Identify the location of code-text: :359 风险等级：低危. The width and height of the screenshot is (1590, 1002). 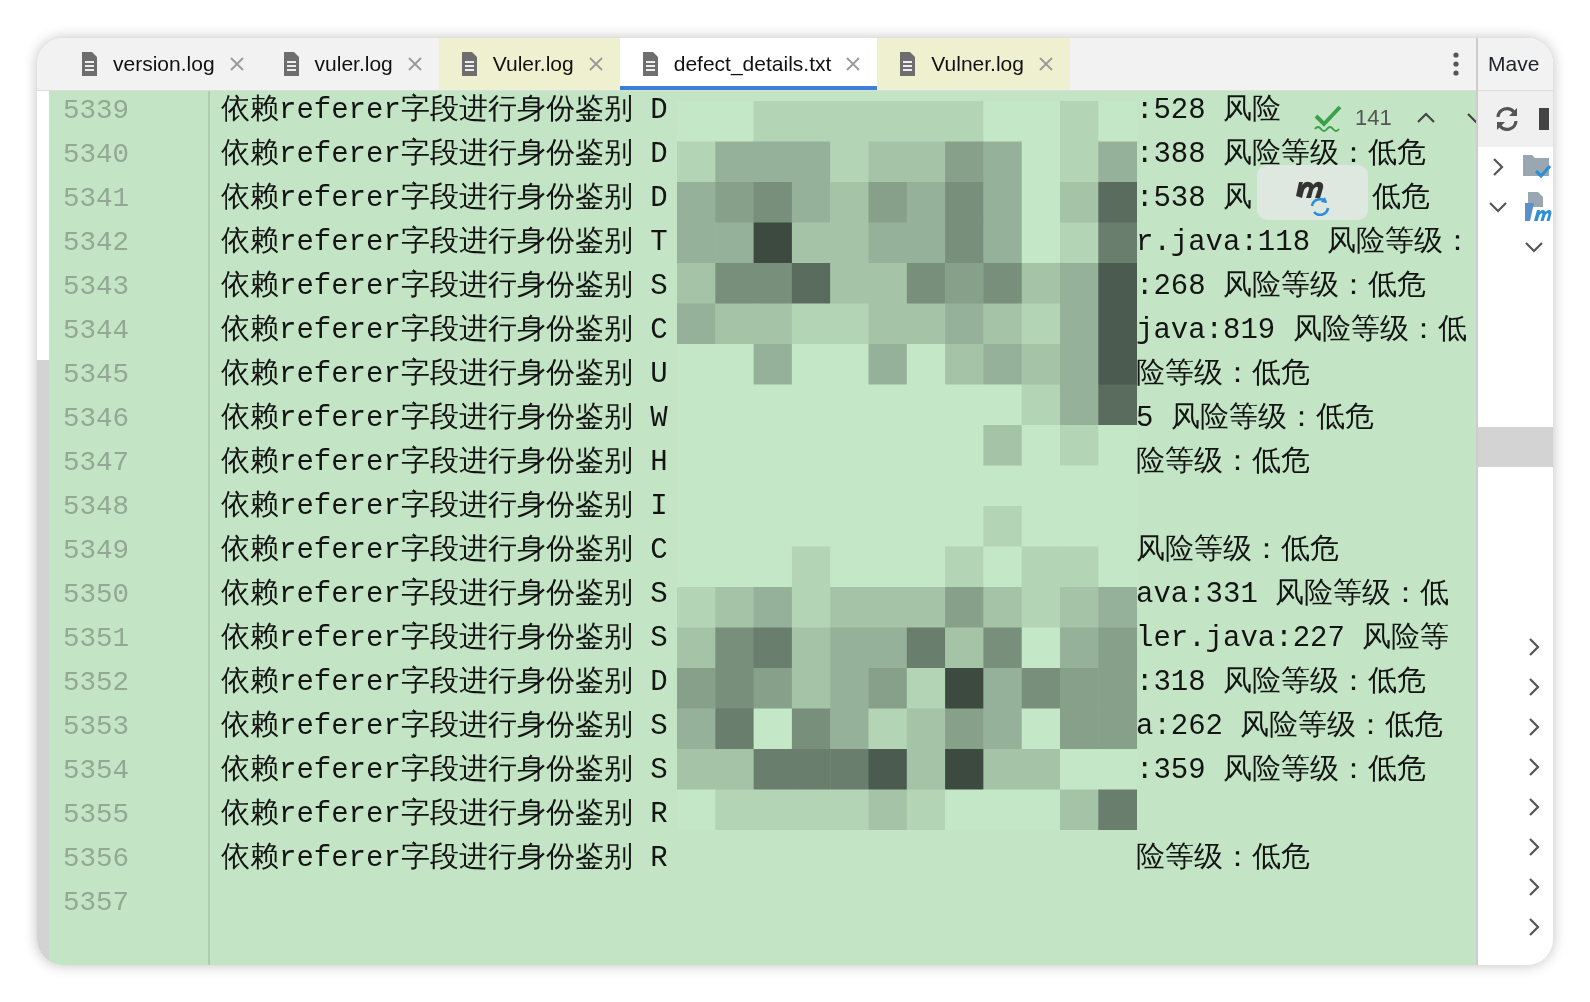
(1281, 771).